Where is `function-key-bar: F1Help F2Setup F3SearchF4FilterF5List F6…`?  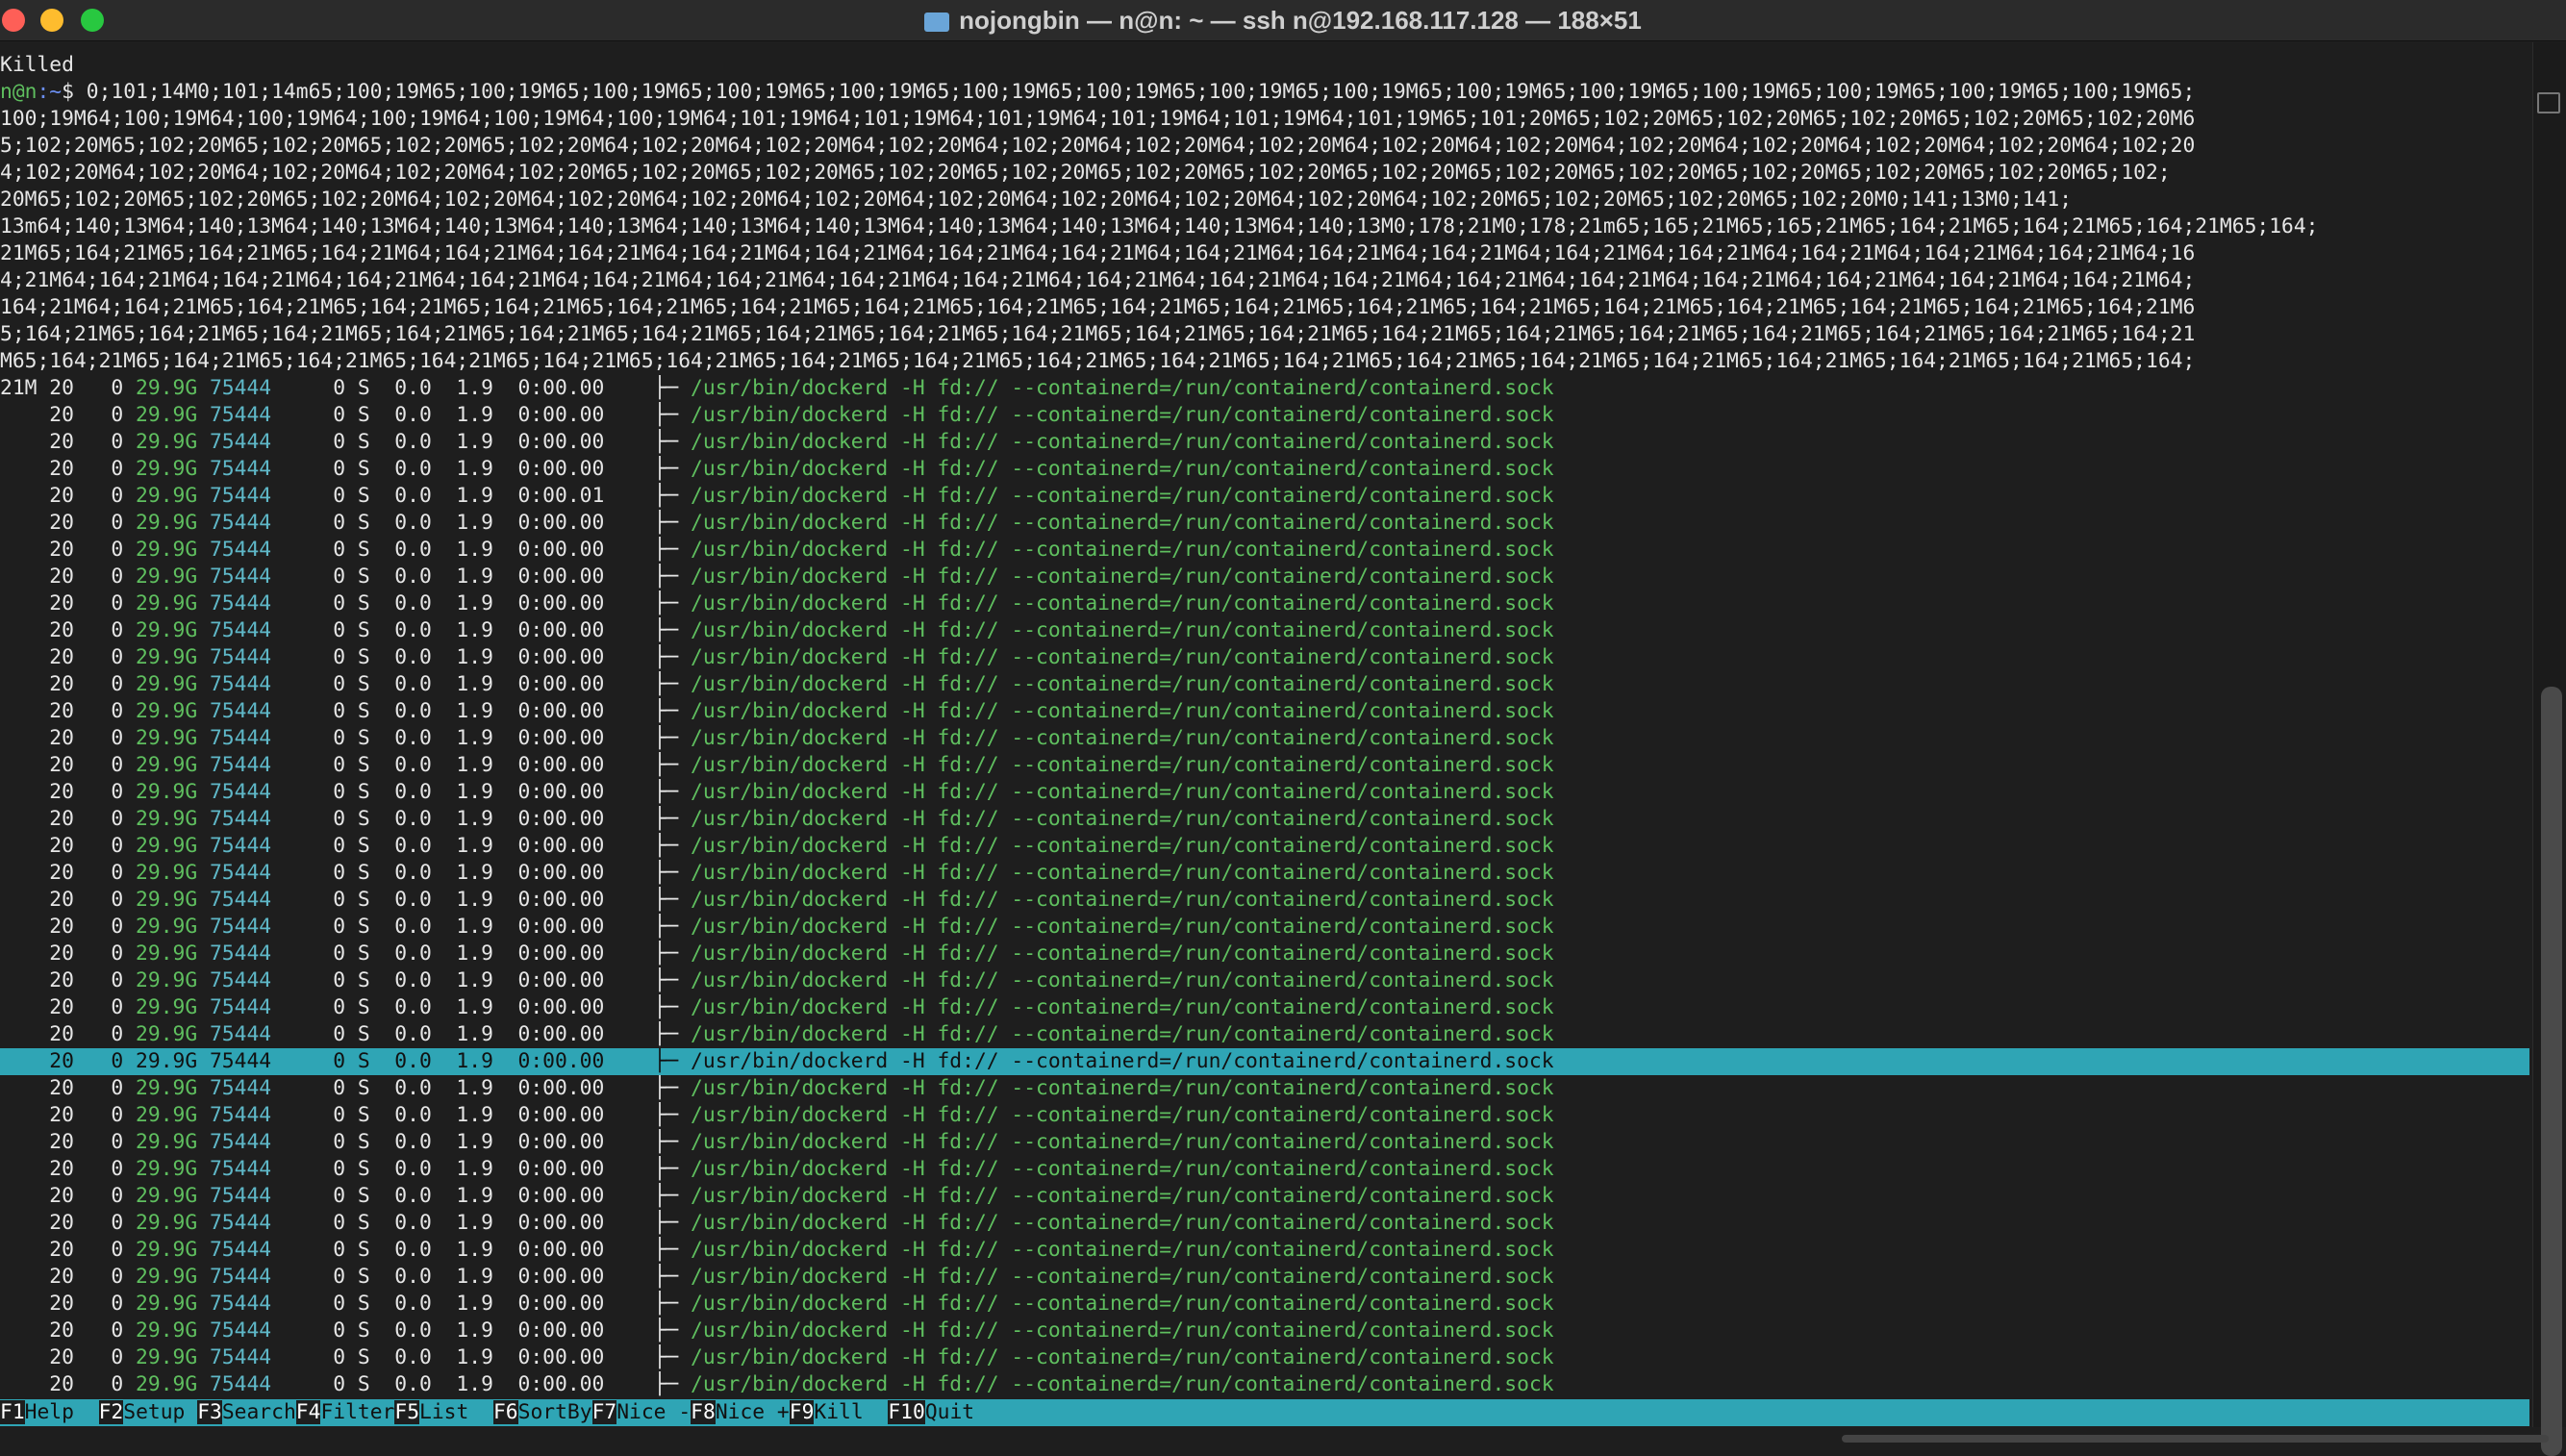
function-key-bar: F1Help F2Setup F3SearchF4FilterF5List F6… is located at coordinates (1264, 1413).